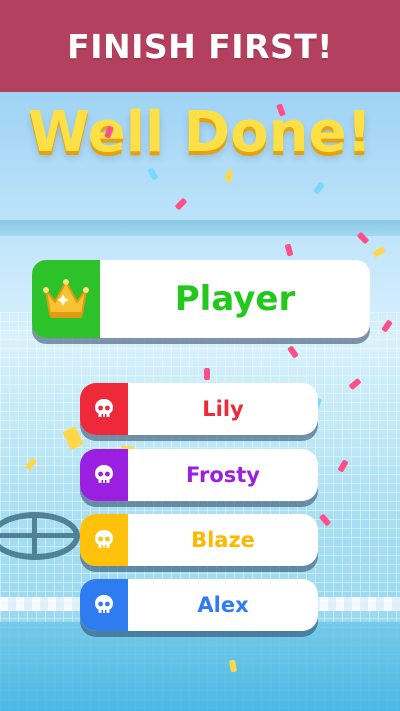 The height and width of the screenshot is (711, 400). Describe the element at coordinates (223, 409) in the screenshot. I see `ranking-name: Lily` at that location.